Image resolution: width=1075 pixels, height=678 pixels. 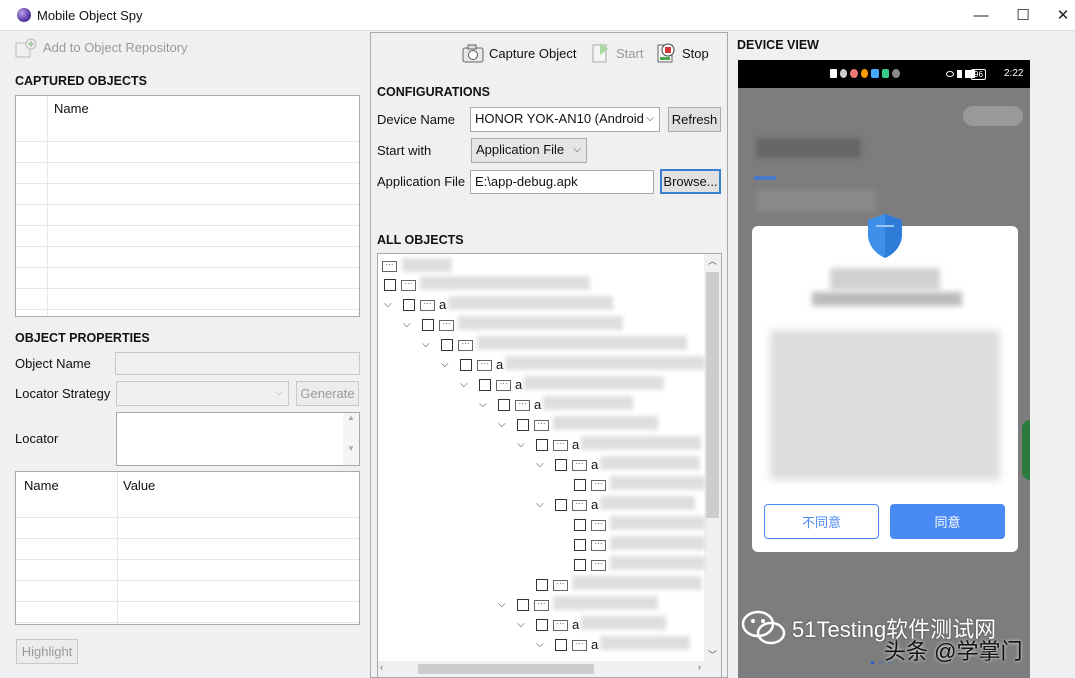 What do you see at coordinates (1057, 15) in the screenshot?
I see `close-button: ✕` at bounding box center [1057, 15].